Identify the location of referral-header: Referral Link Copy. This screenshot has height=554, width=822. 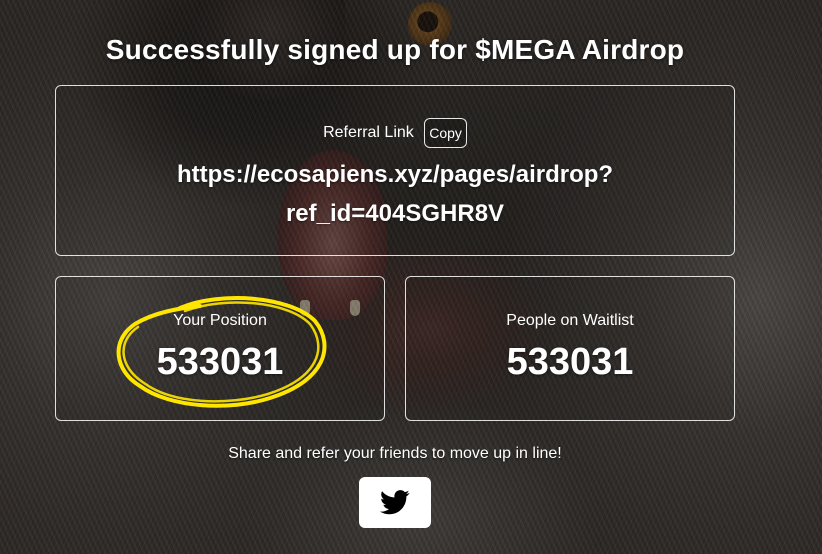
(395, 133).